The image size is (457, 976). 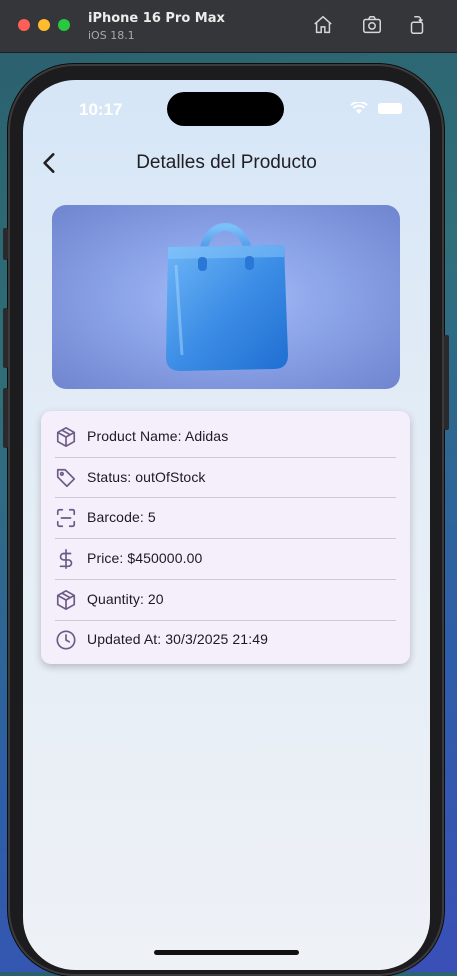 I want to click on detail-row-updated-at: Updated At: 30/3/2025 21:49, so click(x=225, y=640).